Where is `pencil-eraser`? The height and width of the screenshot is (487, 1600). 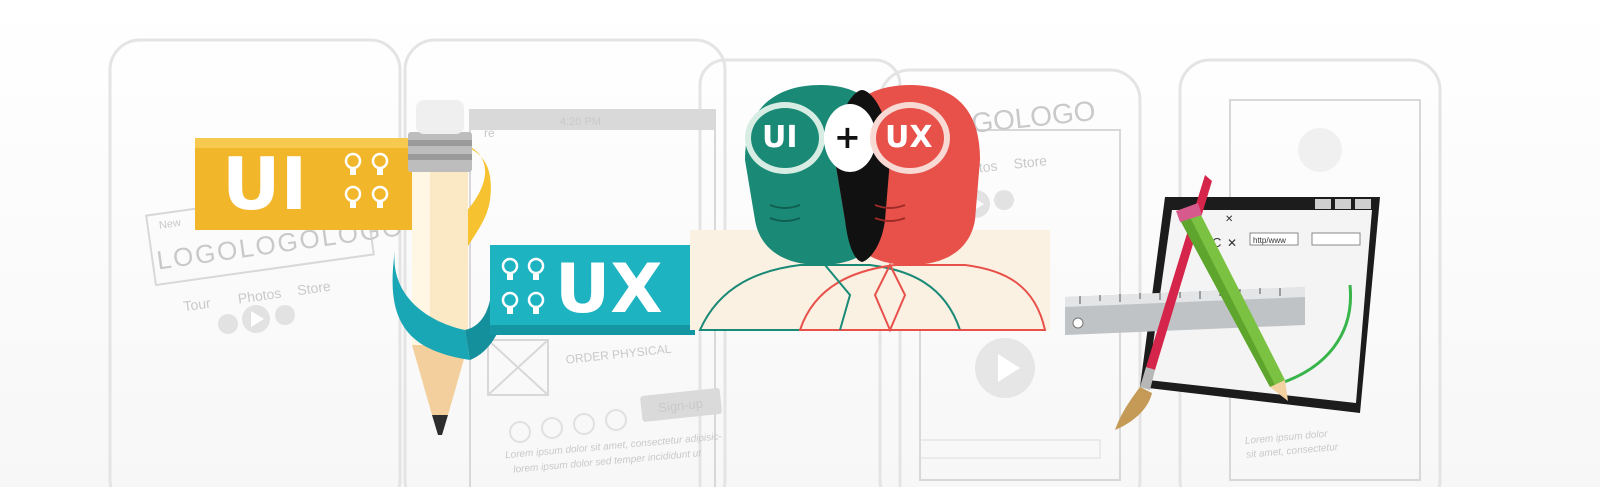 pencil-eraser is located at coordinates (440, 117).